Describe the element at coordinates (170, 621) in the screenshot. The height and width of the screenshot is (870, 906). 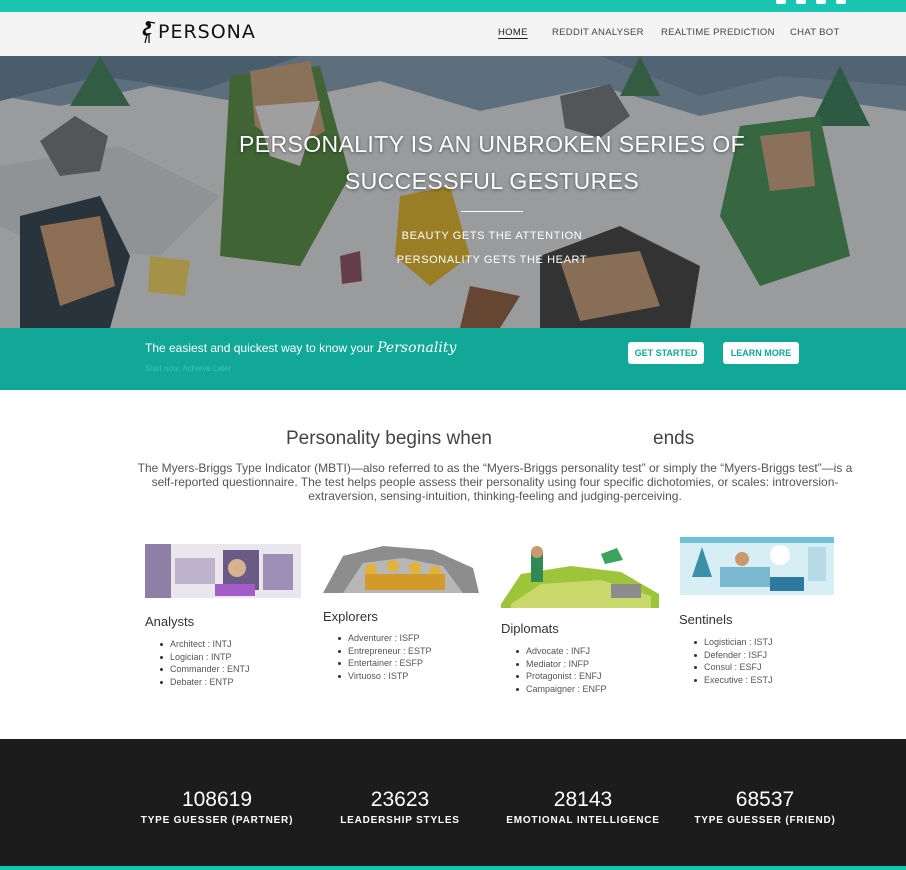
I see `group-title-analysts: Analysts` at that location.